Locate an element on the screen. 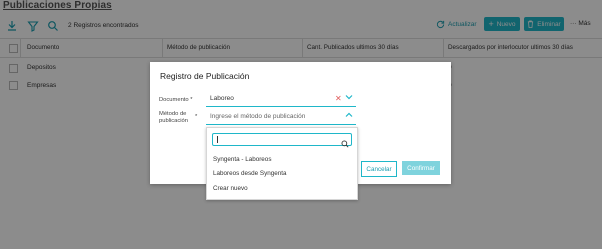 The image size is (602, 249). metodo-label: Método de publicación is located at coordinates (173, 118).